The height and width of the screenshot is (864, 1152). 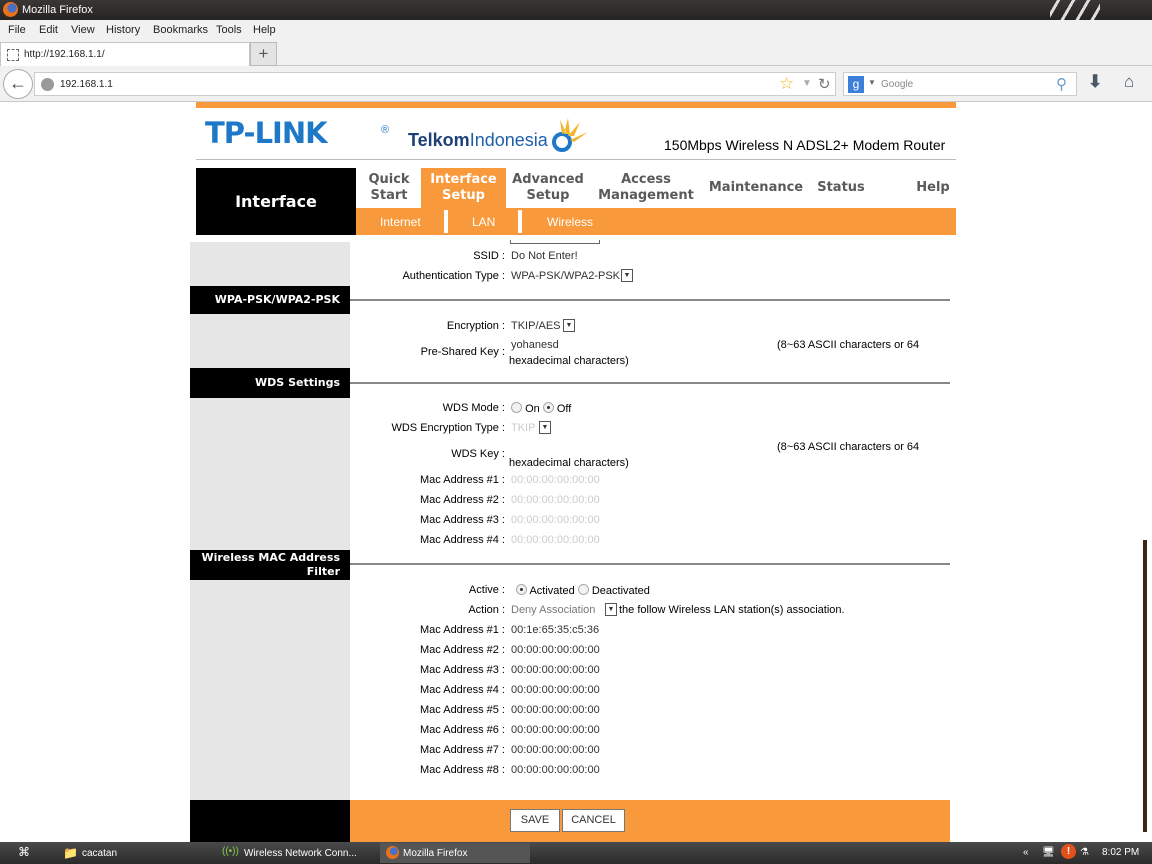 What do you see at coordinates (229, 30) in the screenshot?
I see `menu-tools: Tools` at bounding box center [229, 30].